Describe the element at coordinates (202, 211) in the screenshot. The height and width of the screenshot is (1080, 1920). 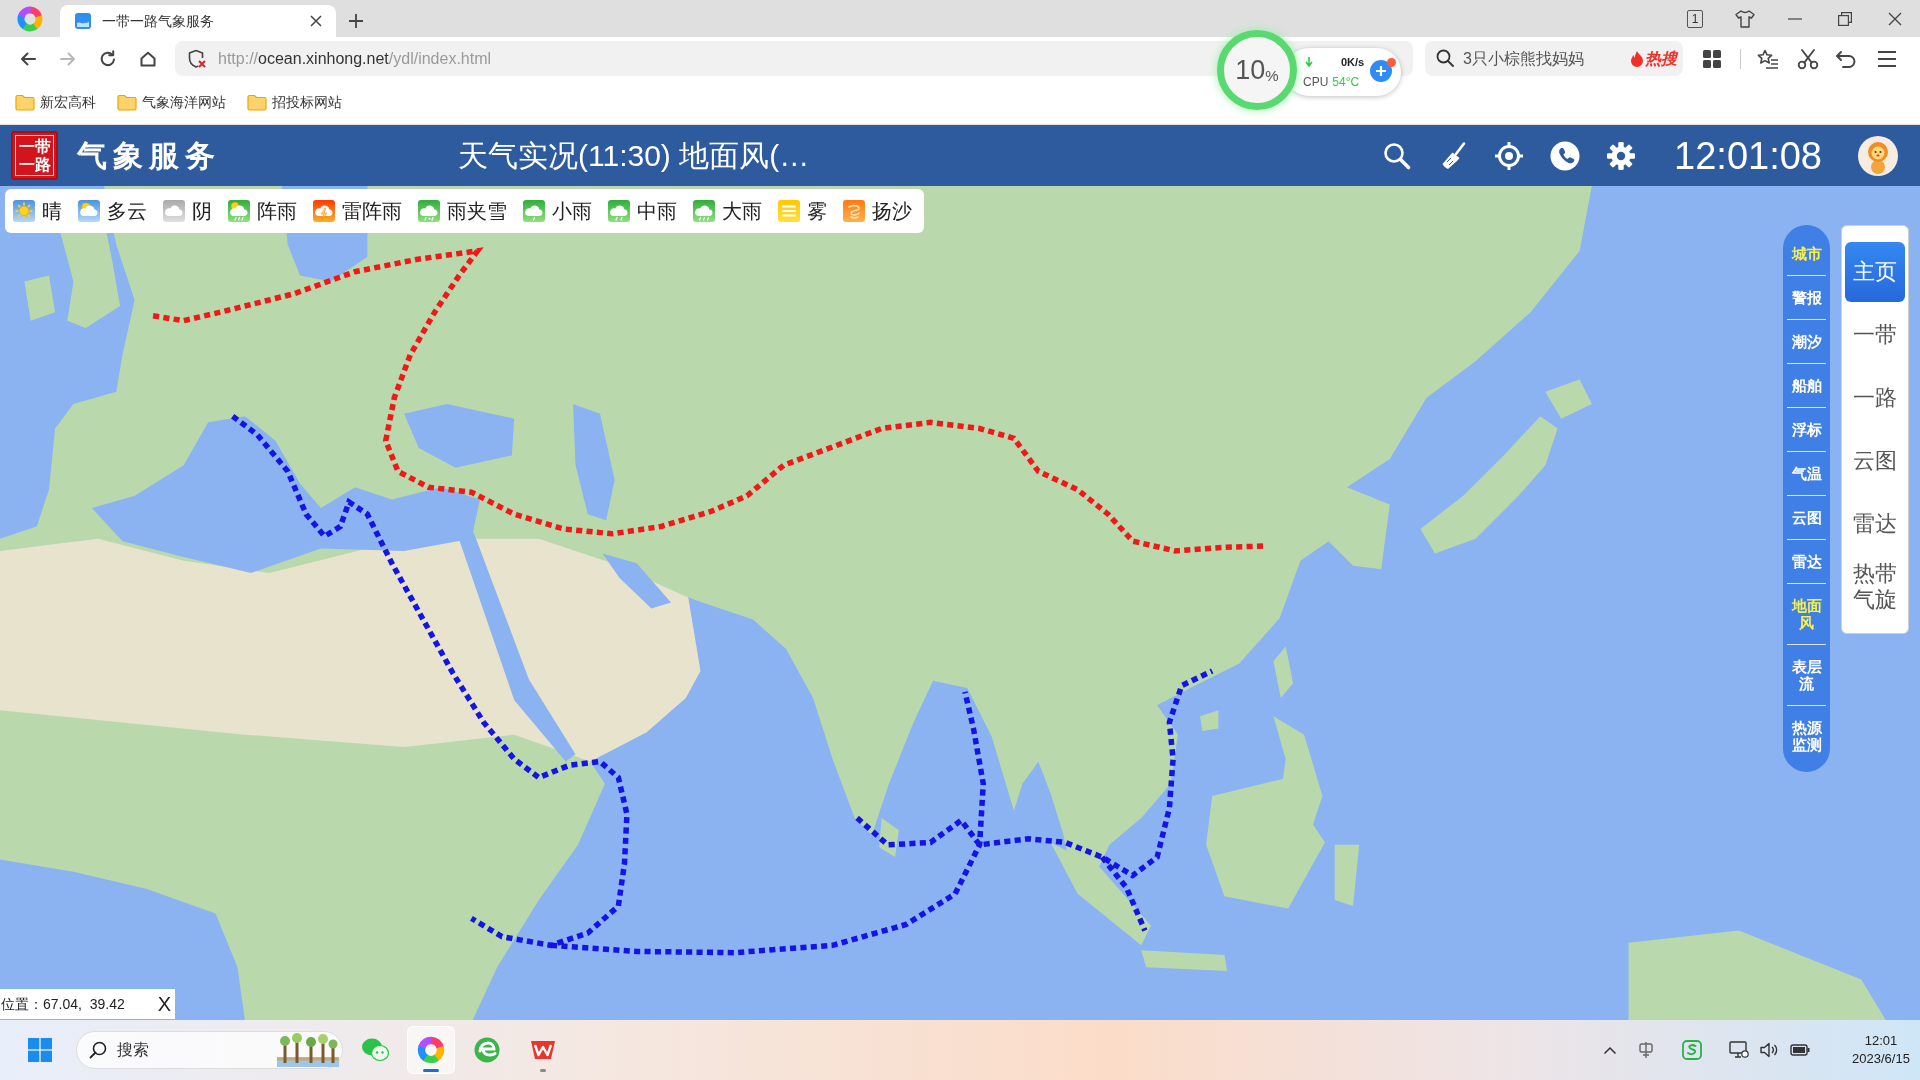
I see `legend-label: 阴` at that location.